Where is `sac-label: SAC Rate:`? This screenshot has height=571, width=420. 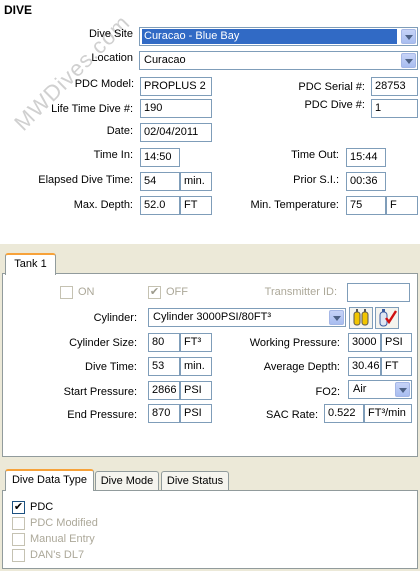
sac-label: SAC Rate: is located at coordinates (292, 415).